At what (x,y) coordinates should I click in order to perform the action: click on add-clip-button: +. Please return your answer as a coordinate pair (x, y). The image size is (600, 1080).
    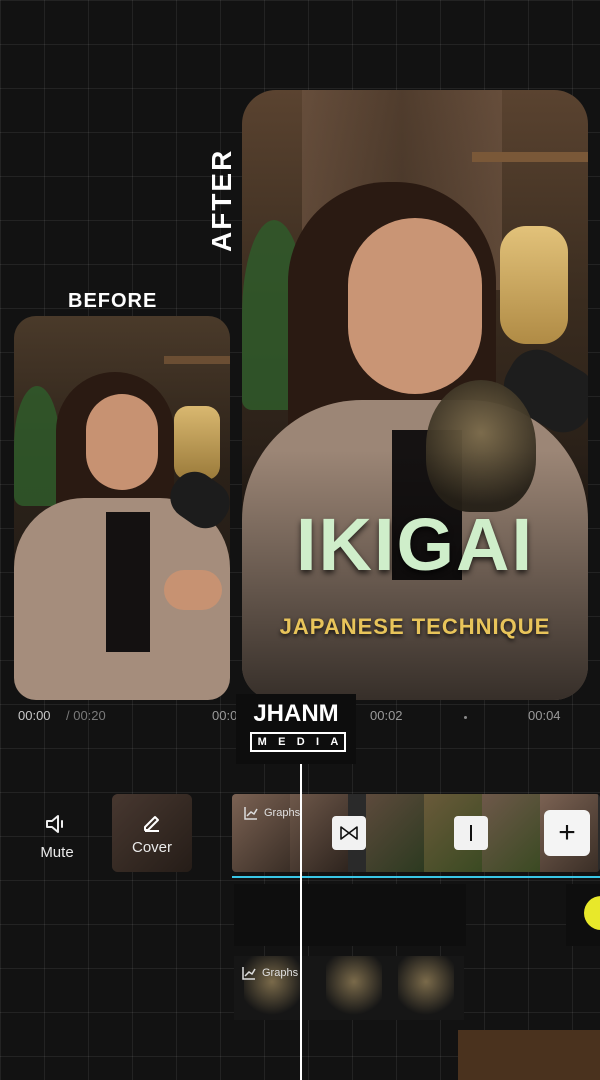
    Looking at the image, I should click on (567, 833).